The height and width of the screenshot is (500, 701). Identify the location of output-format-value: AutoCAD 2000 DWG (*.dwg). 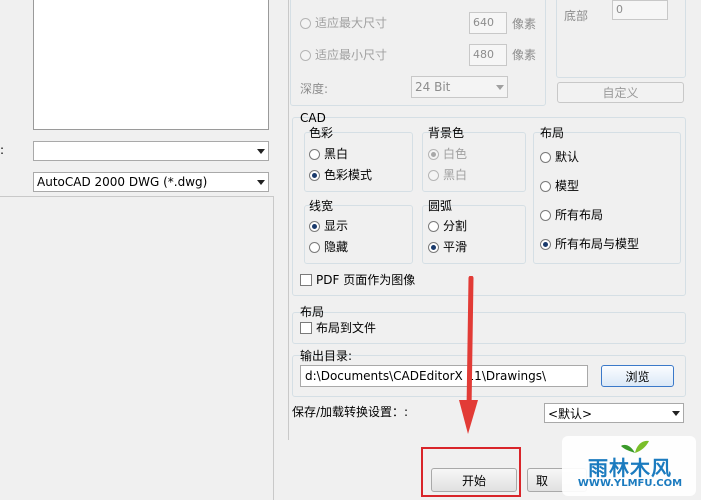
(122, 182).